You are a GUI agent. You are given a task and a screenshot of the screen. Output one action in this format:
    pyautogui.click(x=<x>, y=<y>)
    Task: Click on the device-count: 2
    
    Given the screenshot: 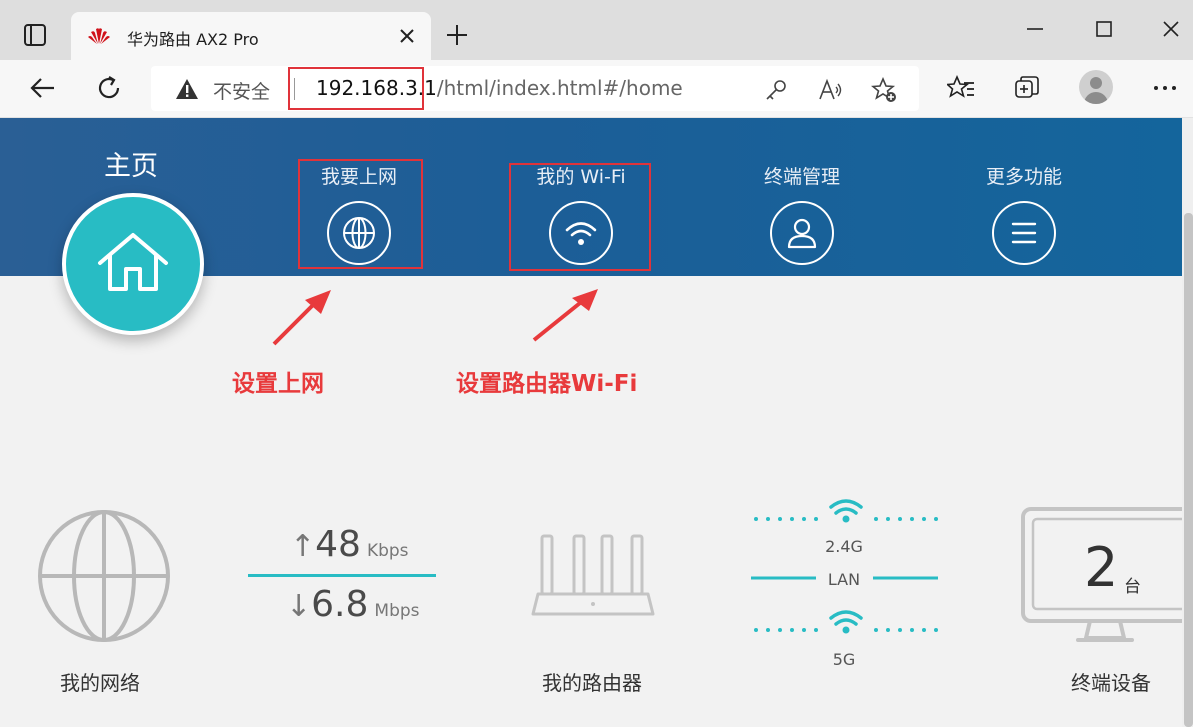 What is the action you would take?
    pyautogui.click(x=1101, y=567)
    